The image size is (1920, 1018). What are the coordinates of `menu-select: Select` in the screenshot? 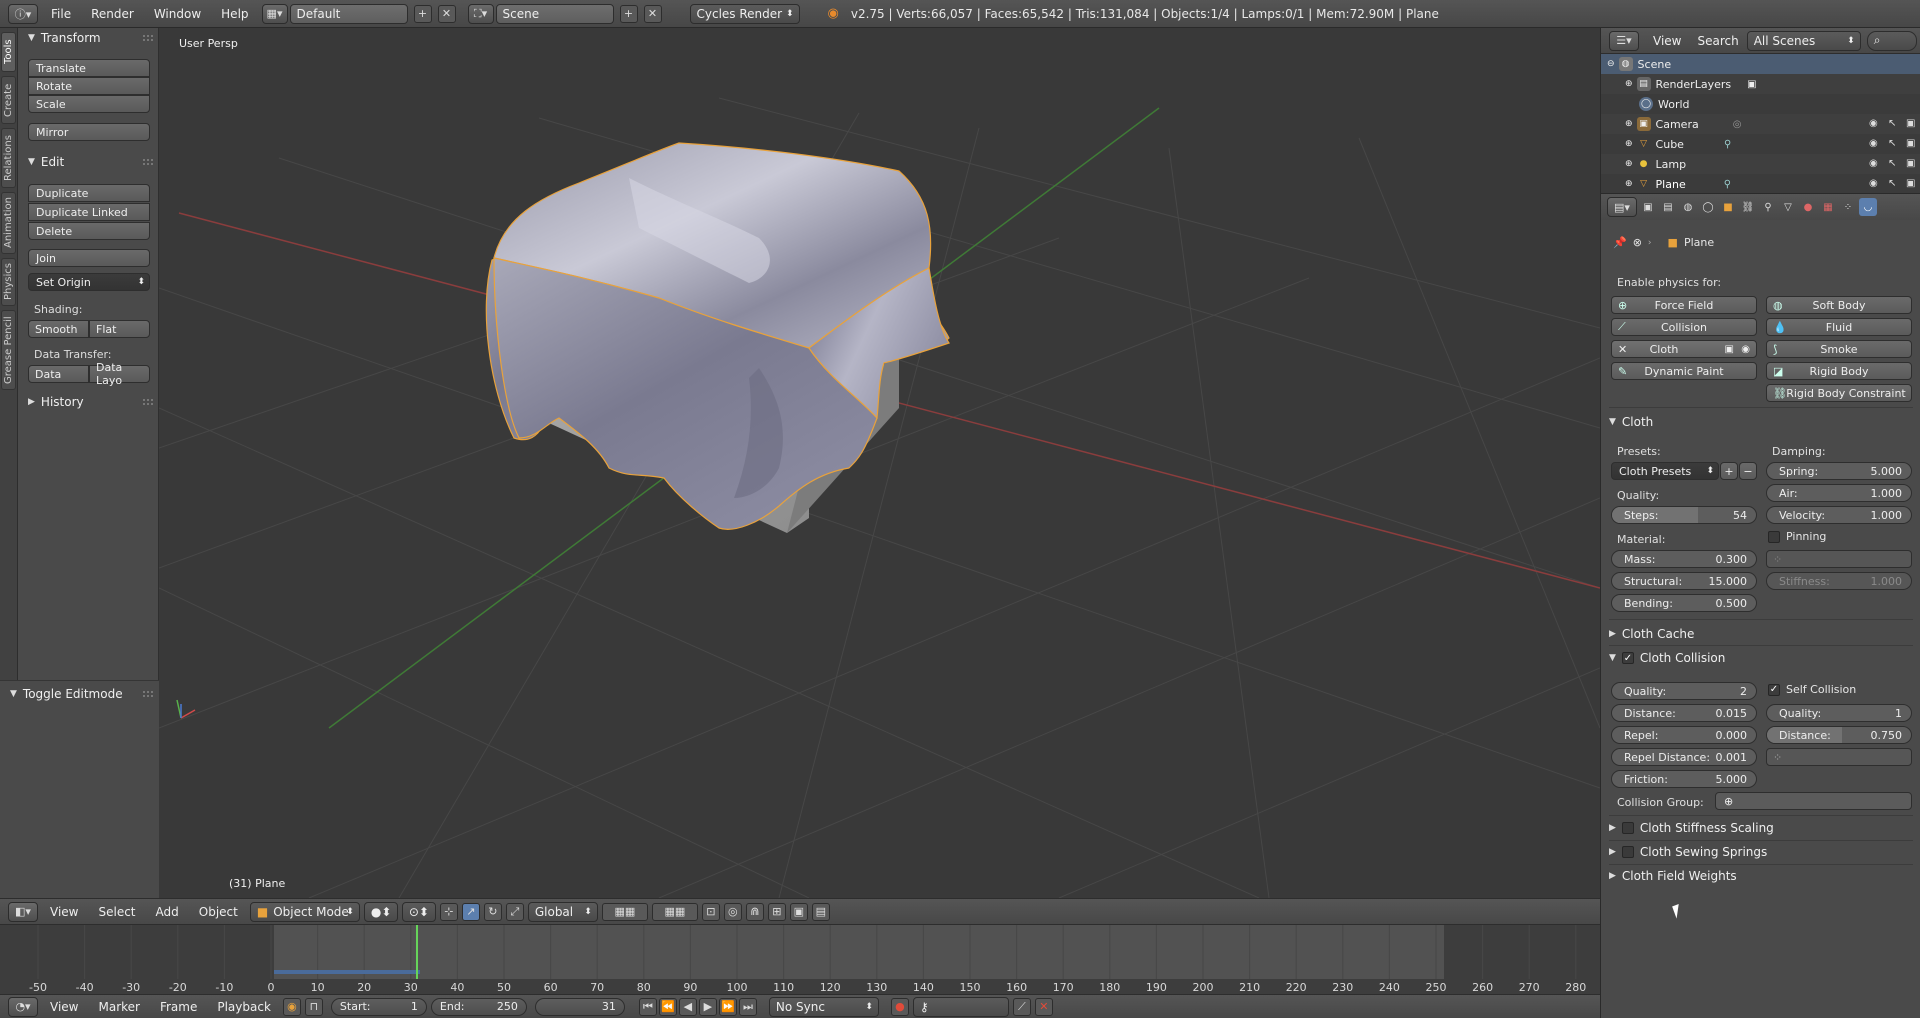 It's located at (116, 912).